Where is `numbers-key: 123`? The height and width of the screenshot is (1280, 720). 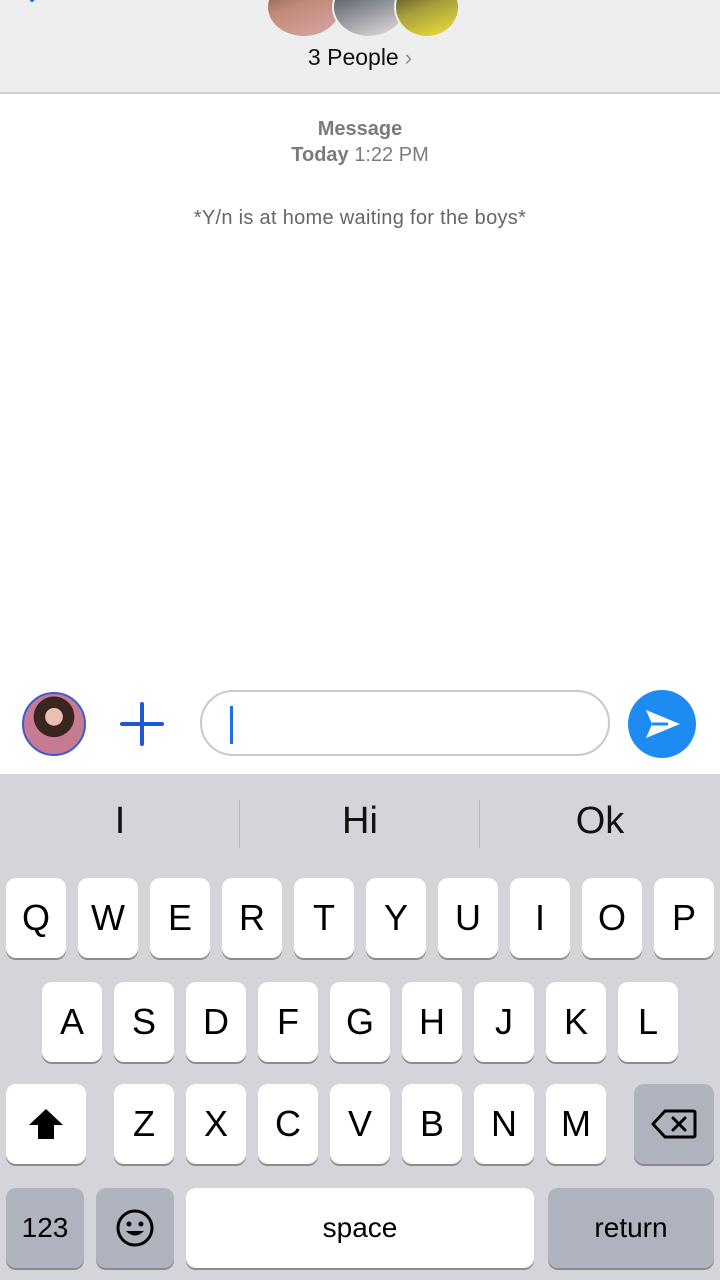
numbers-key: 123 is located at coordinates (45, 1228).